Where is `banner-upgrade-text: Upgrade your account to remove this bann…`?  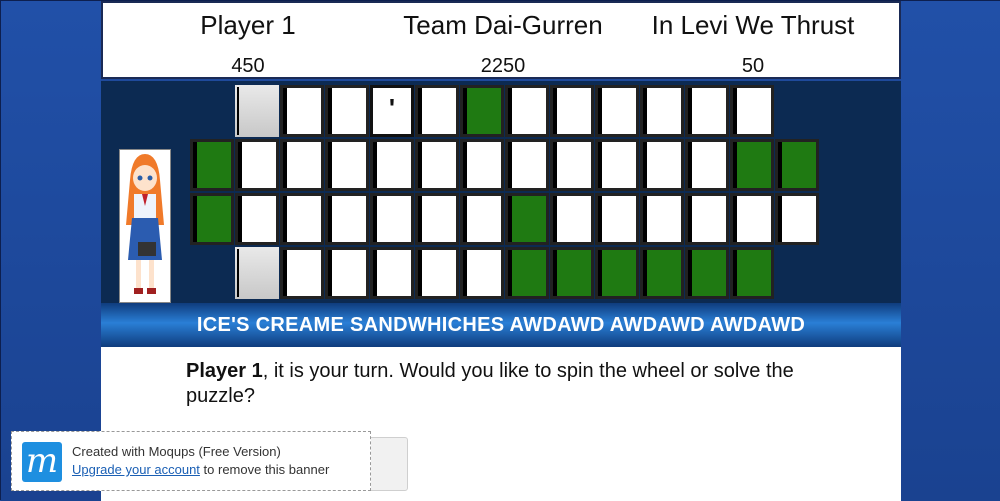 banner-upgrade-text: Upgrade your account to remove this bann… is located at coordinates (200, 469).